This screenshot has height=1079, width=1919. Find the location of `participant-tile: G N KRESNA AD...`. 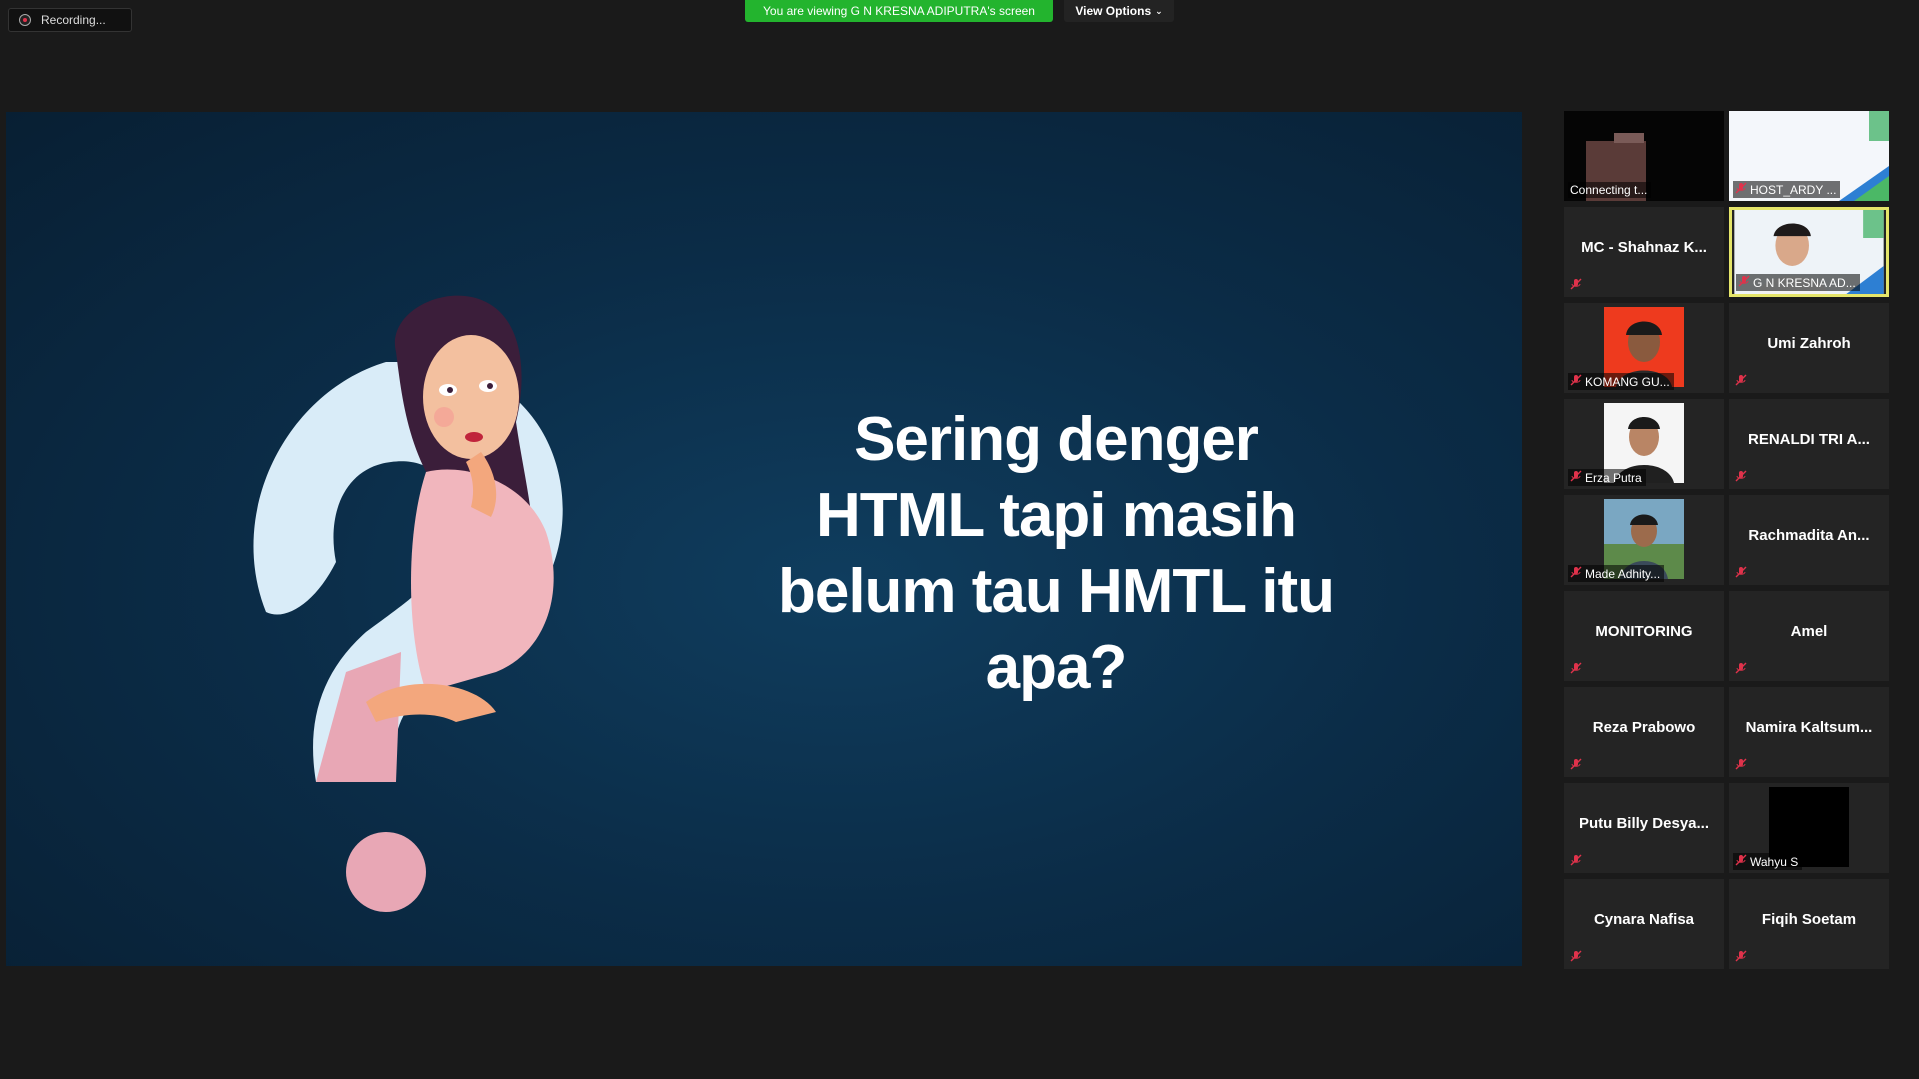

participant-tile: G N KRESNA AD... is located at coordinates (1809, 252).